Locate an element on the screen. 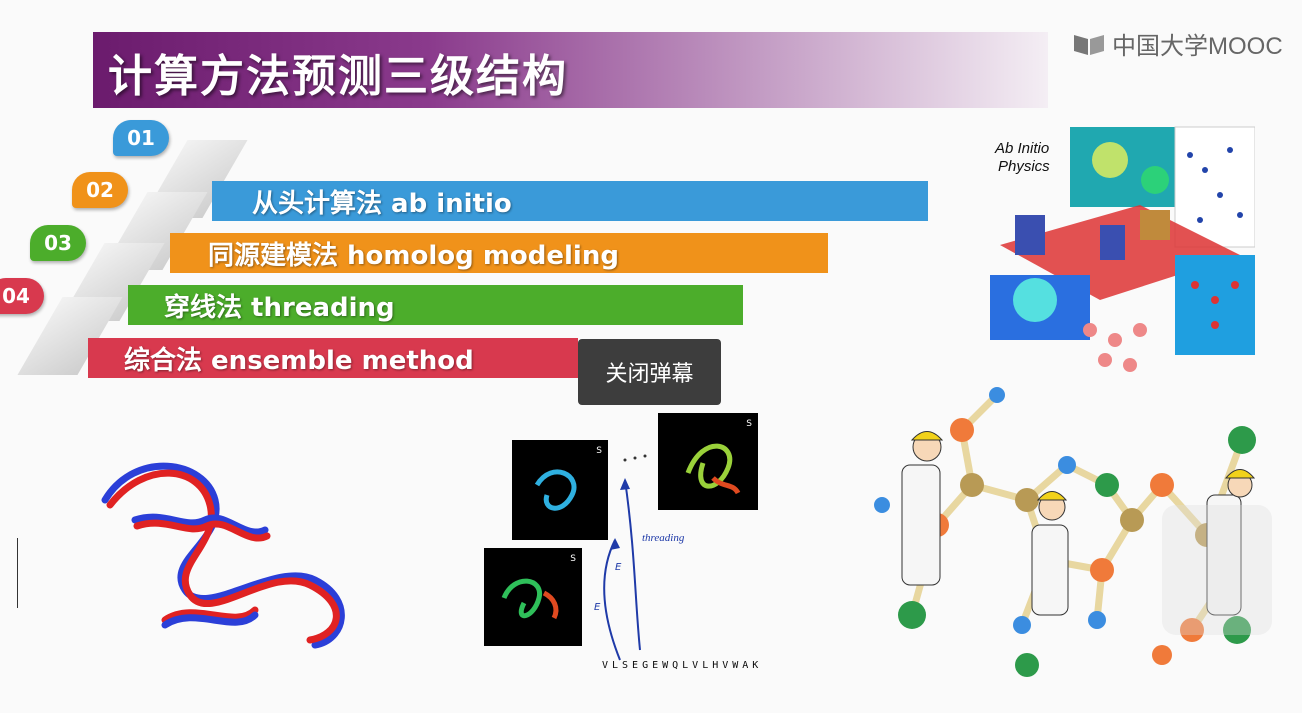 The image size is (1302, 713). method-bar-02: 同源建模法 homolog modeling is located at coordinates (499, 253).